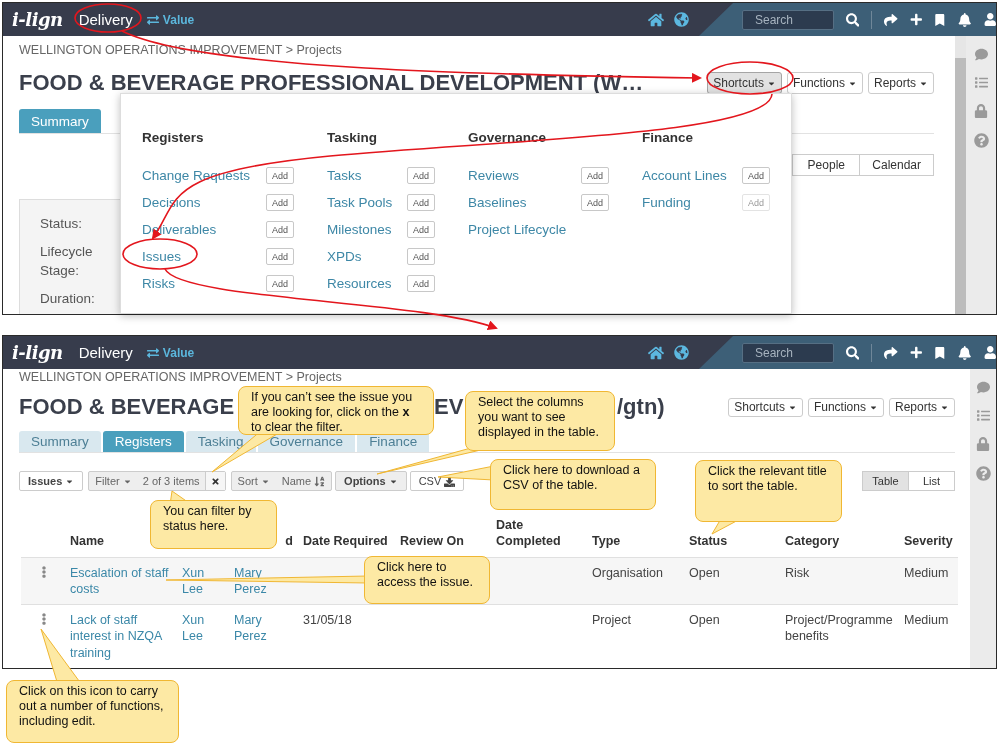 The width and height of the screenshot is (1001, 748). Describe the element at coordinates (152, 19) in the screenshot. I see `exchange-icon` at that location.